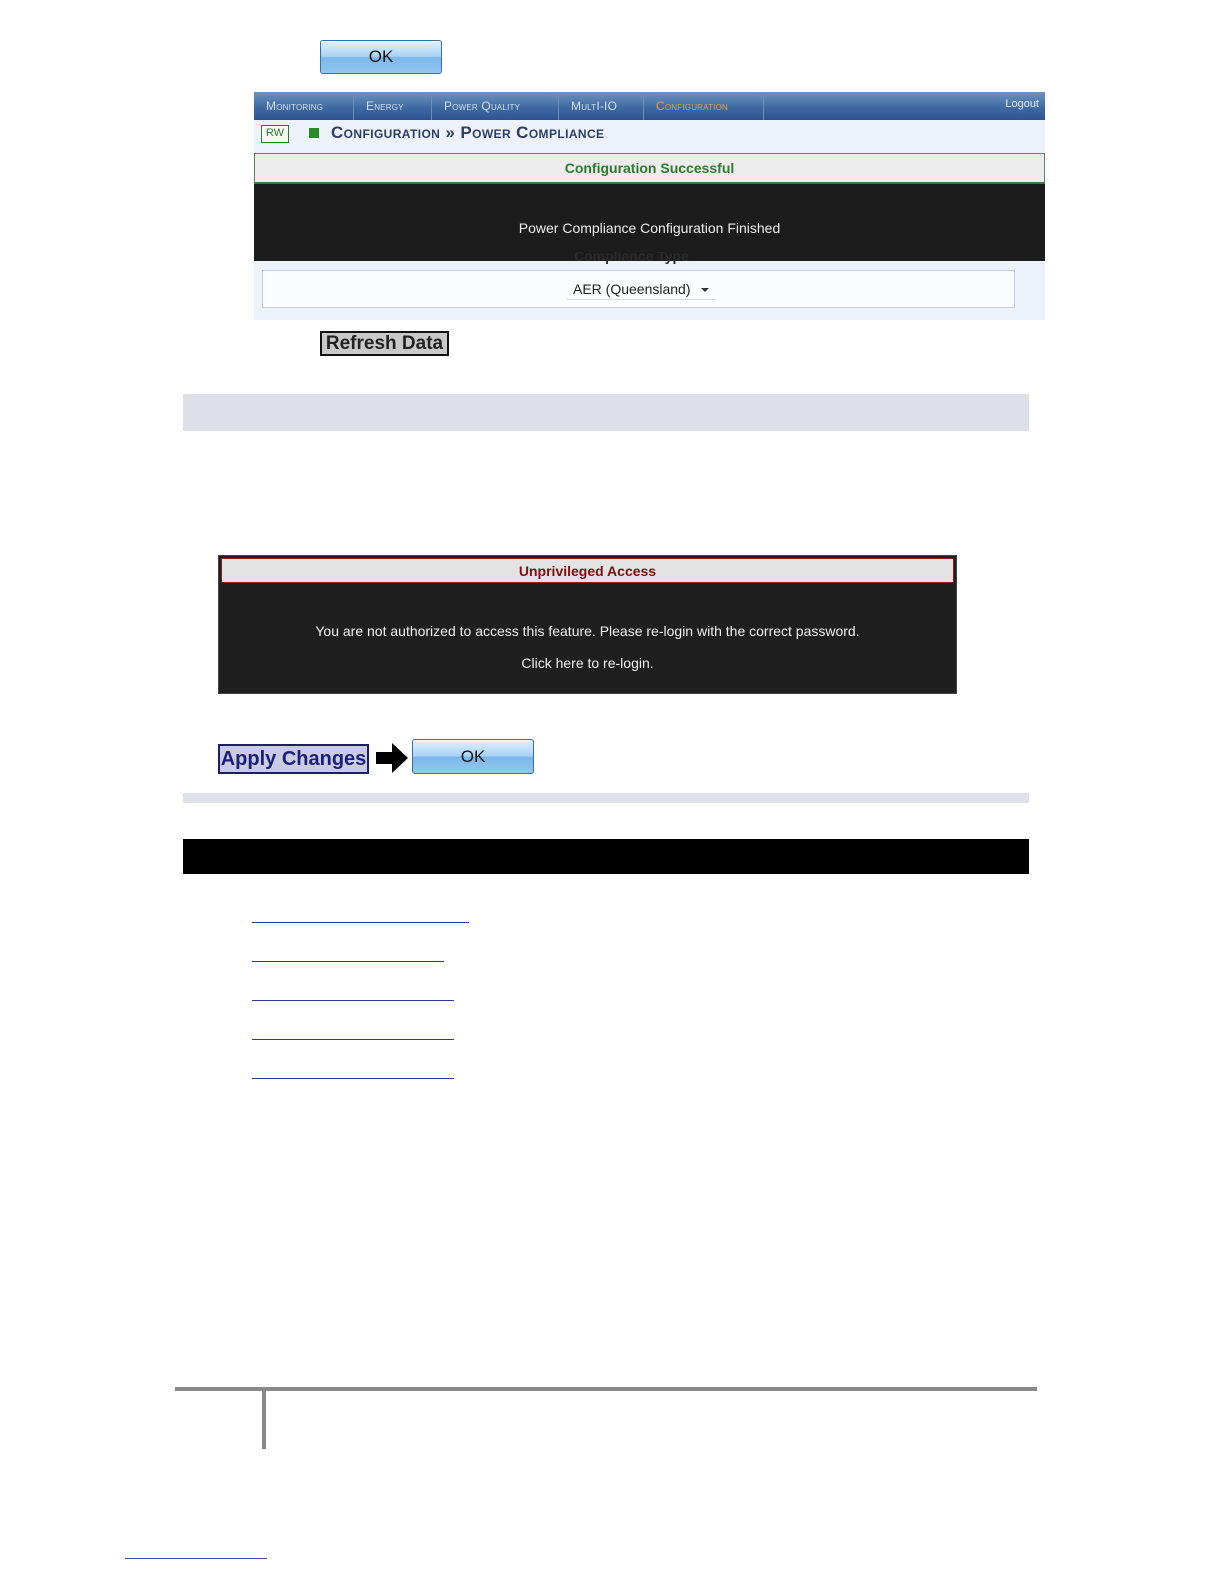 The width and height of the screenshot is (1224, 1584). I want to click on section-band, so click(606, 412).